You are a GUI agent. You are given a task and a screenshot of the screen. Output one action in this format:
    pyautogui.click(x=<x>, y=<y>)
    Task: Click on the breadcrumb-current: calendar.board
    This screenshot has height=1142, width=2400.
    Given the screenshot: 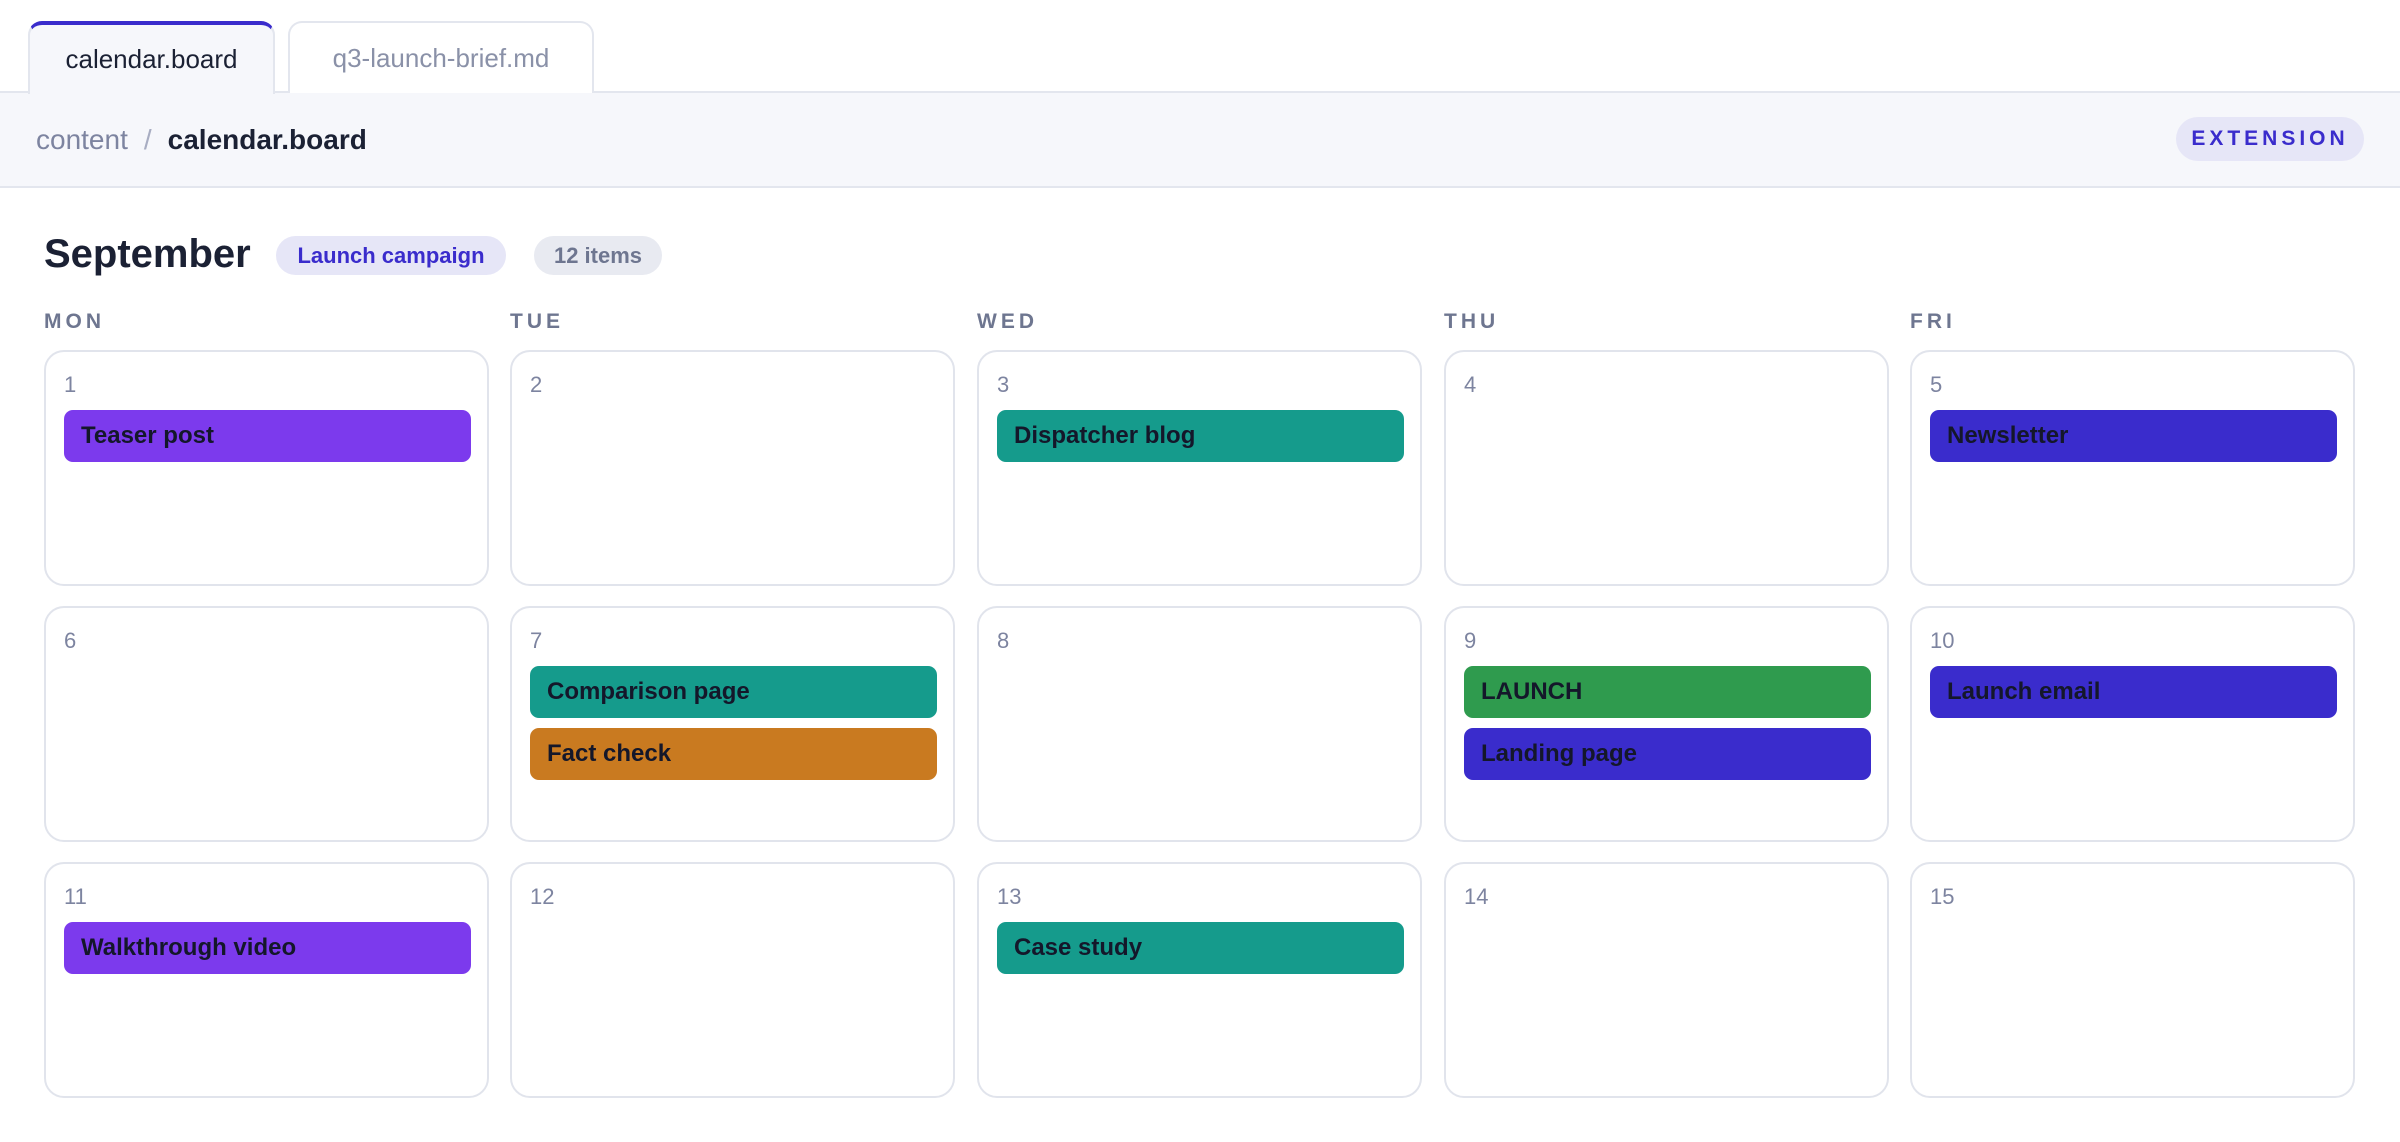 What is the action you would take?
    pyautogui.click(x=267, y=139)
    